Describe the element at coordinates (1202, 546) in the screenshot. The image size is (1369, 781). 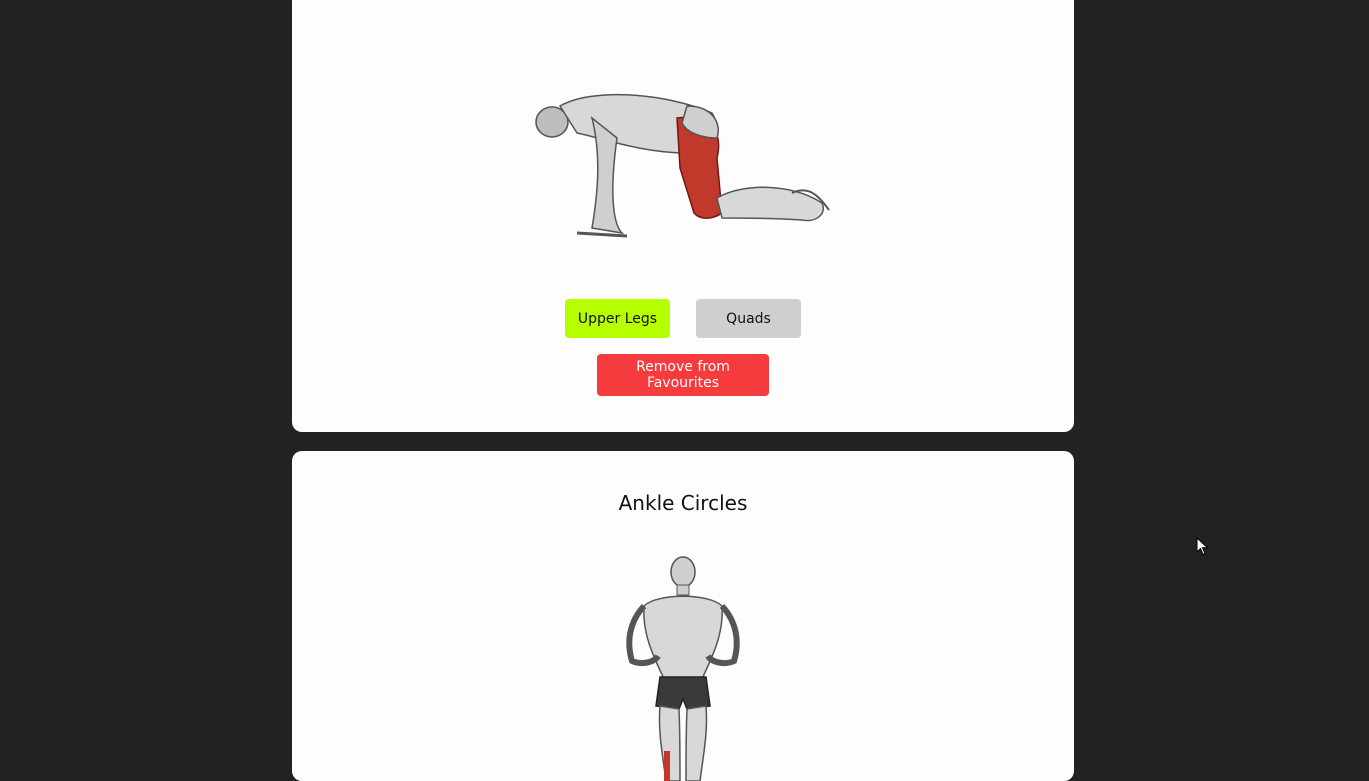
I see `mouse-pointer-icon` at that location.